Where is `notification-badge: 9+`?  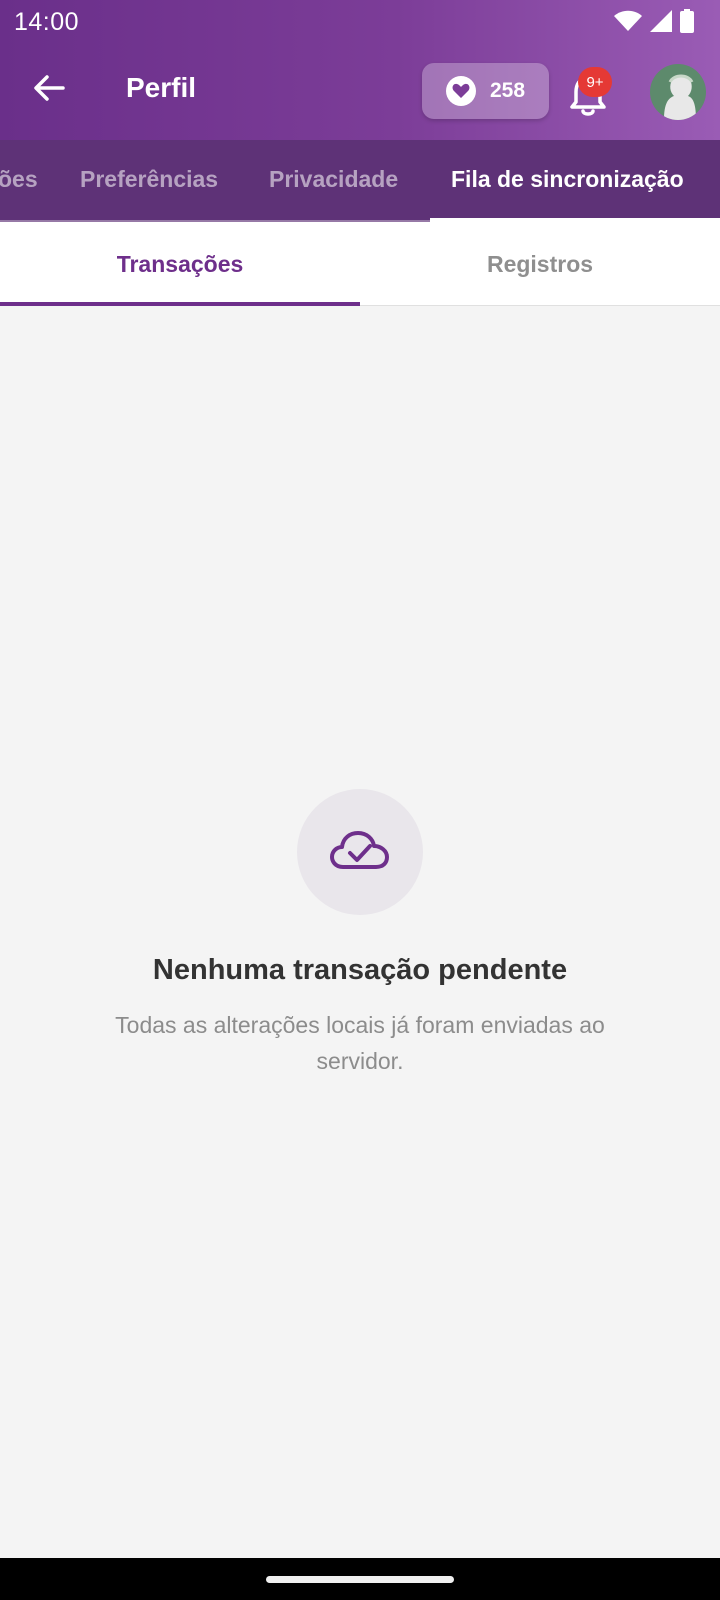 notification-badge: 9+ is located at coordinates (595, 82).